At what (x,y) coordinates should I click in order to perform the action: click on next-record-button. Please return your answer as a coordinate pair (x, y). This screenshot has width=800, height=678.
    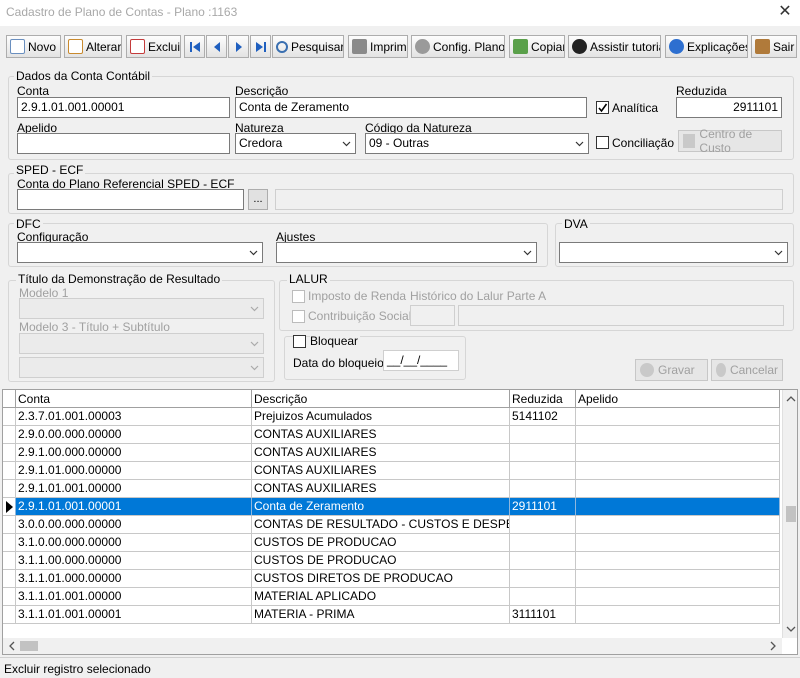
    Looking at the image, I should click on (238, 46).